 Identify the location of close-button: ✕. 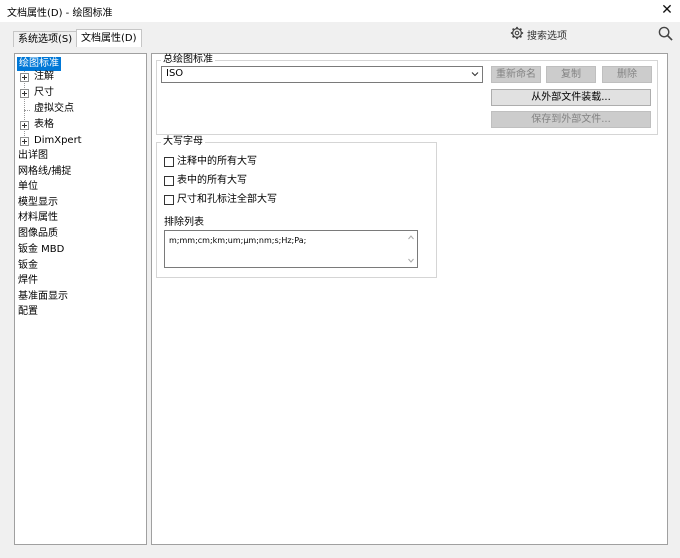
(667, 10).